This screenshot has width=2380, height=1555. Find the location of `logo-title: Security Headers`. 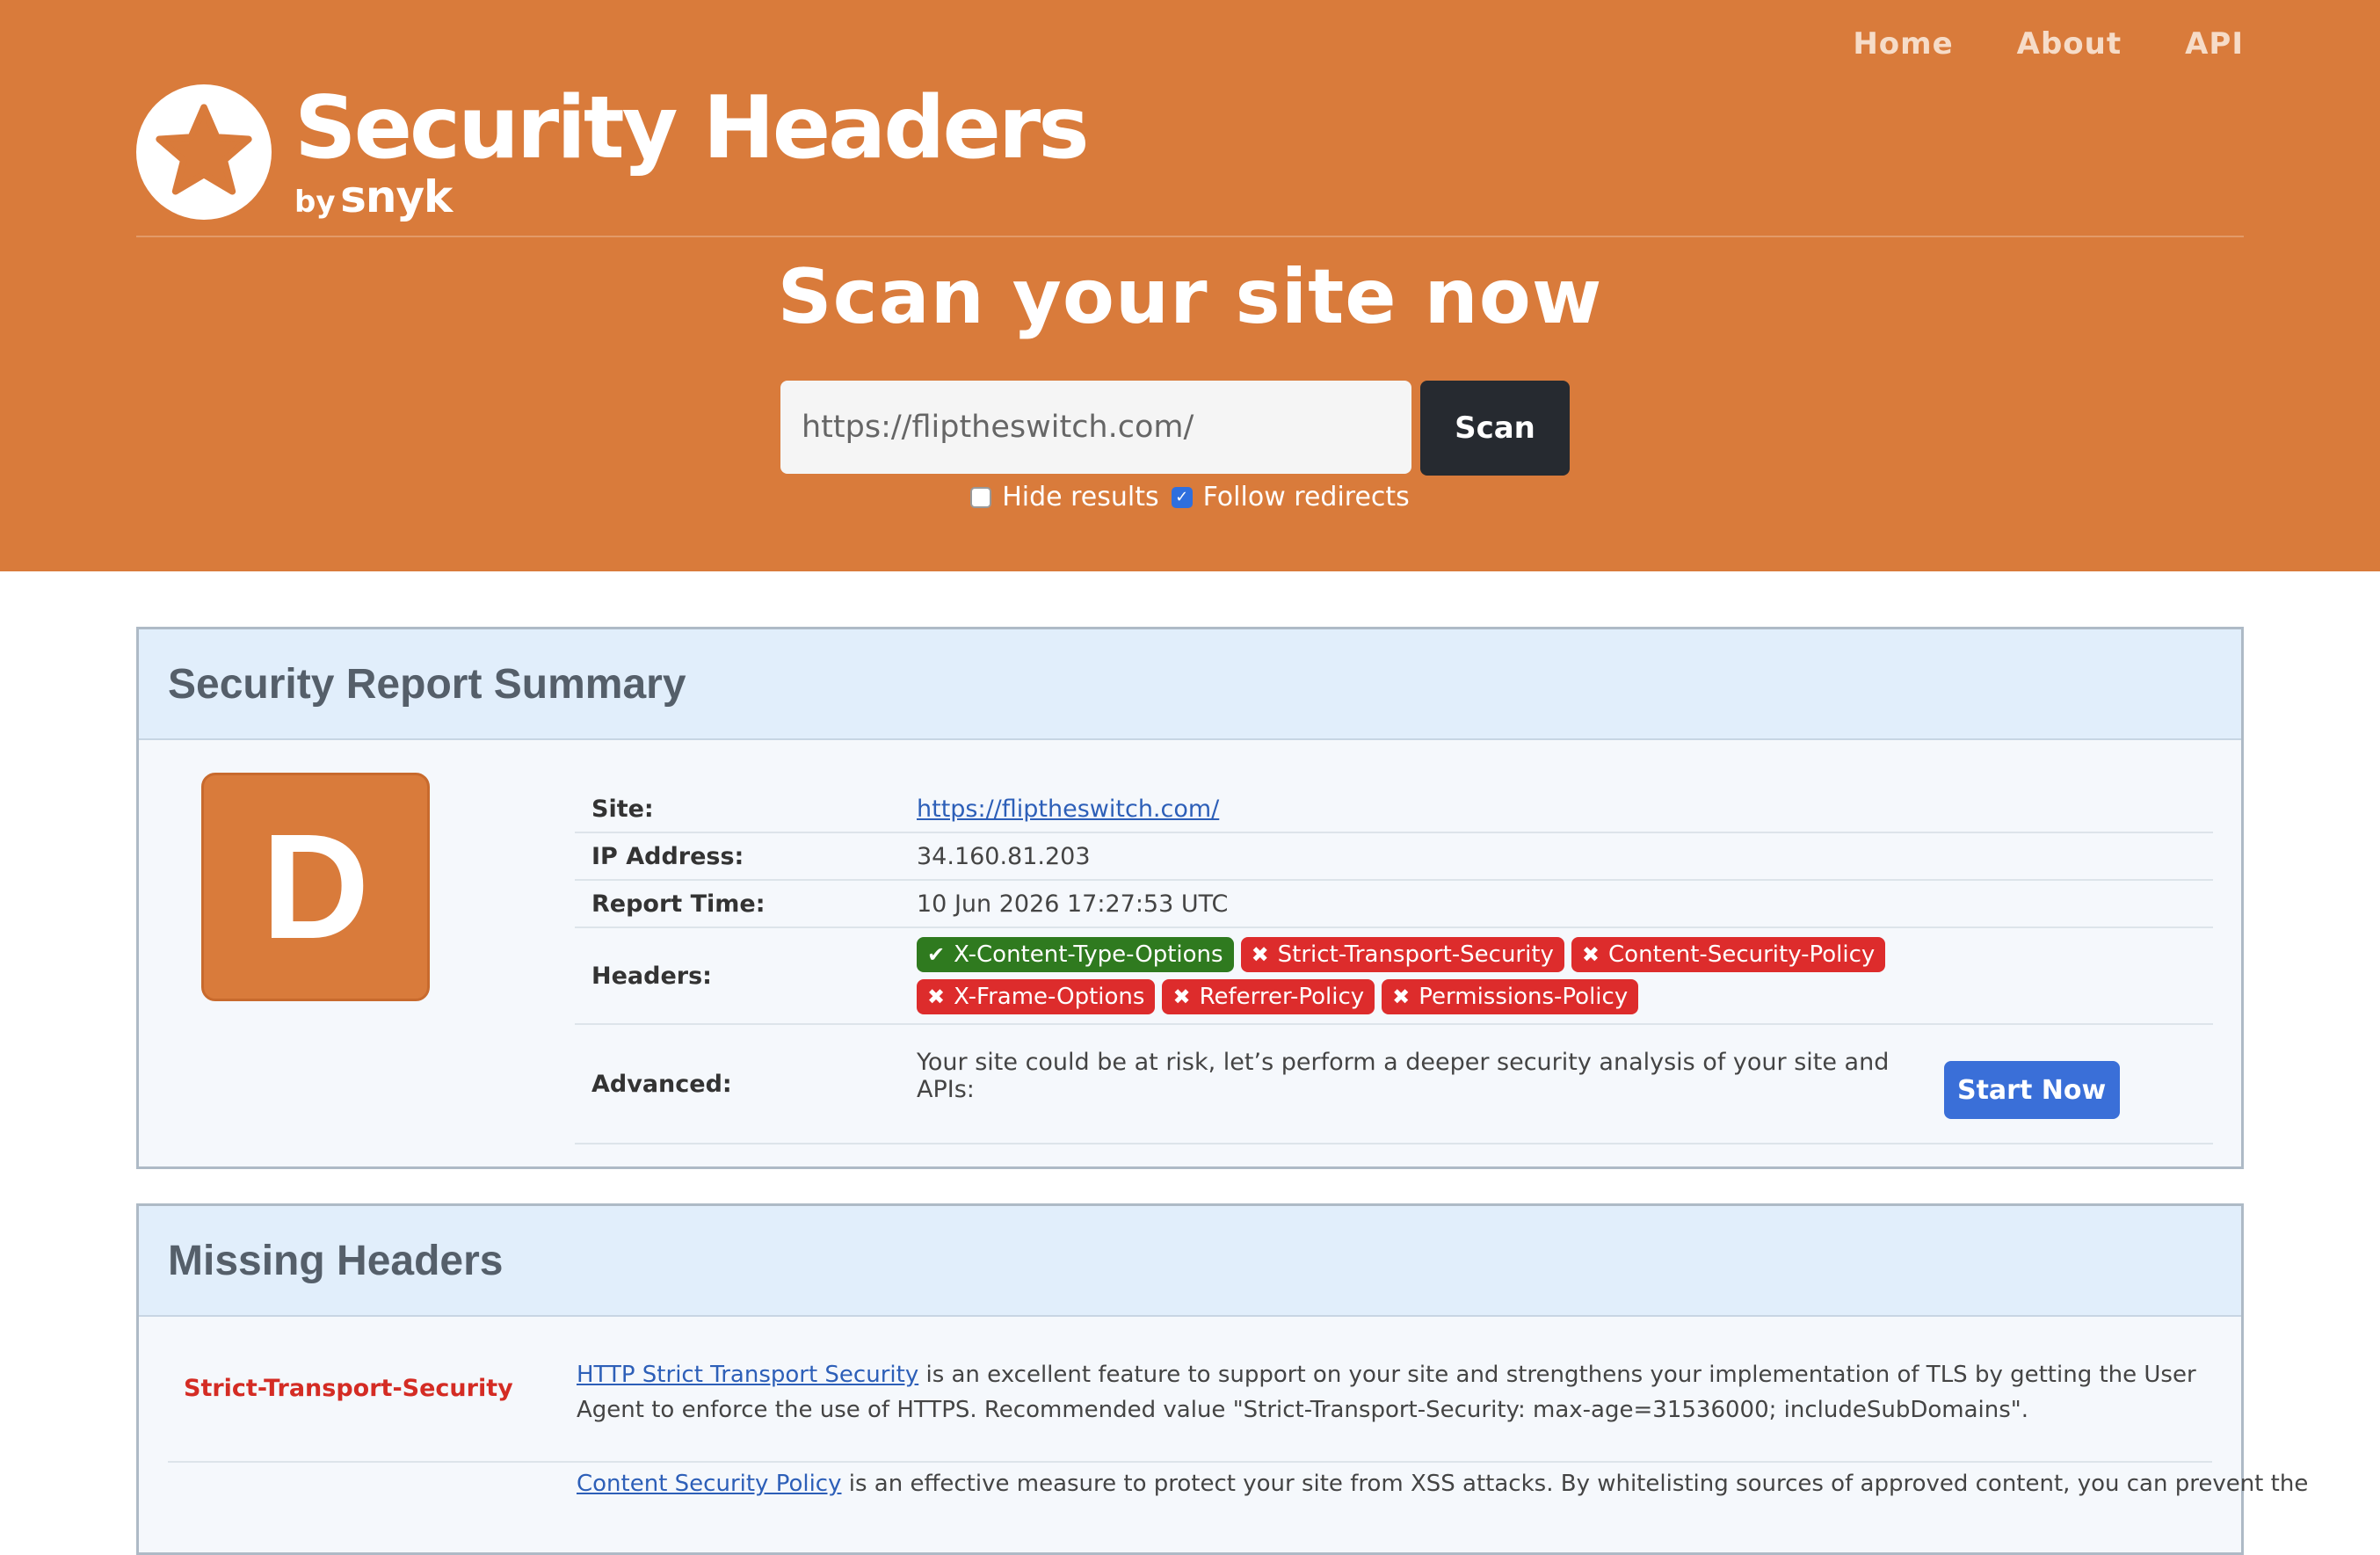

logo-title: Security Headers is located at coordinates (692, 128).